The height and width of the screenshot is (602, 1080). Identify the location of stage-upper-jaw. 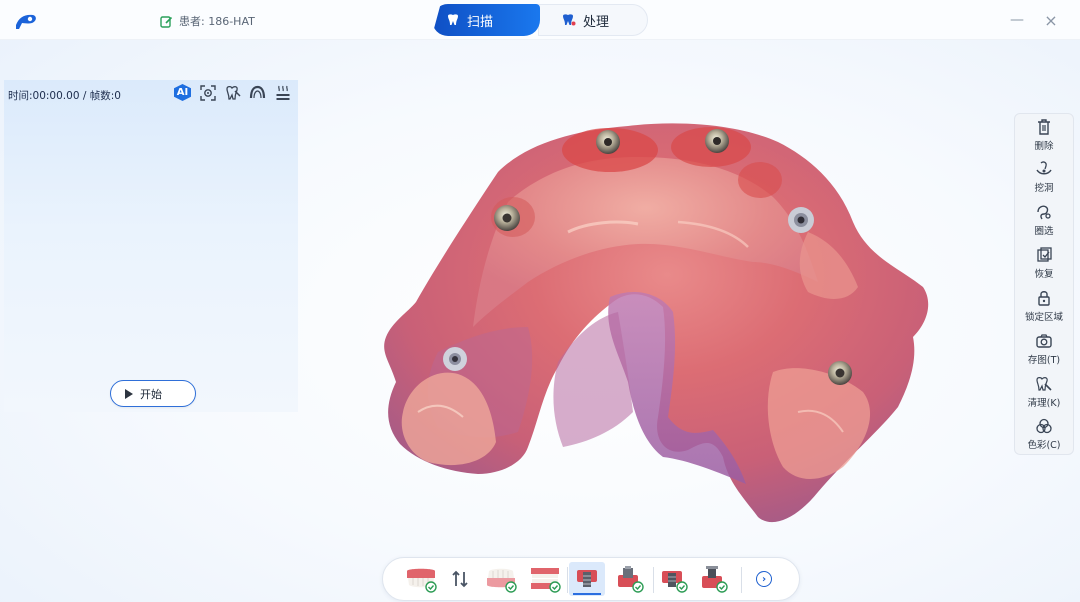
(421, 579).